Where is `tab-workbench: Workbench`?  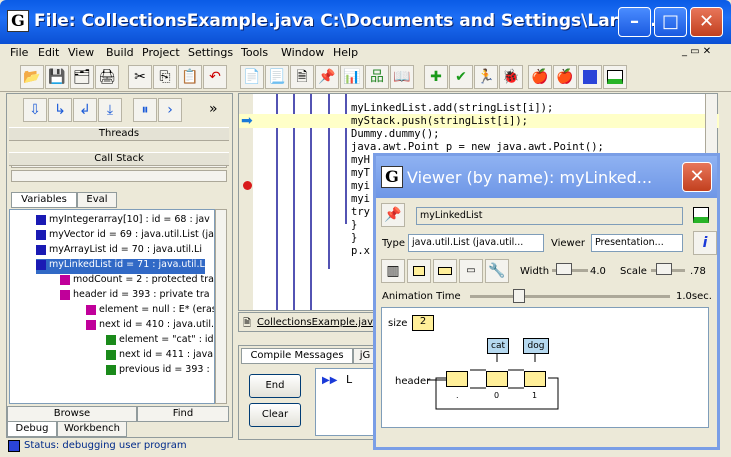 tab-workbench: Workbench is located at coordinates (92, 429).